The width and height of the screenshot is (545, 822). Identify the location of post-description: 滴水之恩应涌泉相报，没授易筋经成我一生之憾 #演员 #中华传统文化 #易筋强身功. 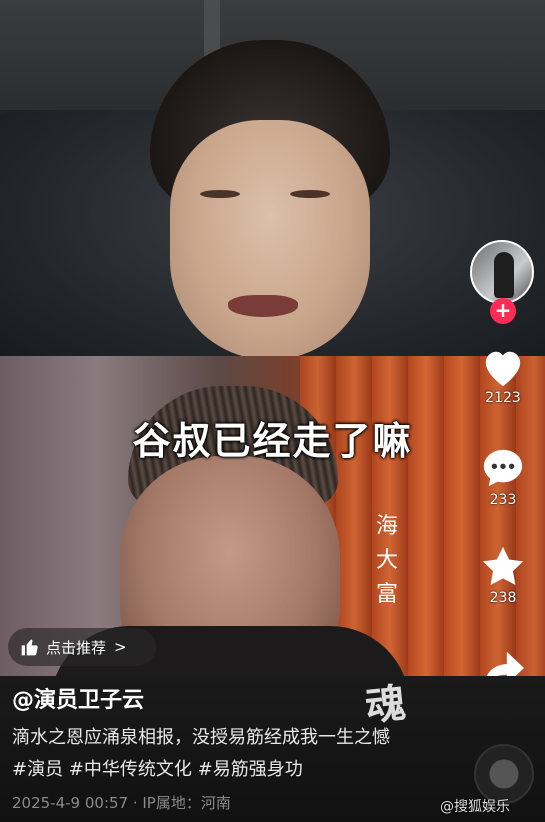
(201, 753).